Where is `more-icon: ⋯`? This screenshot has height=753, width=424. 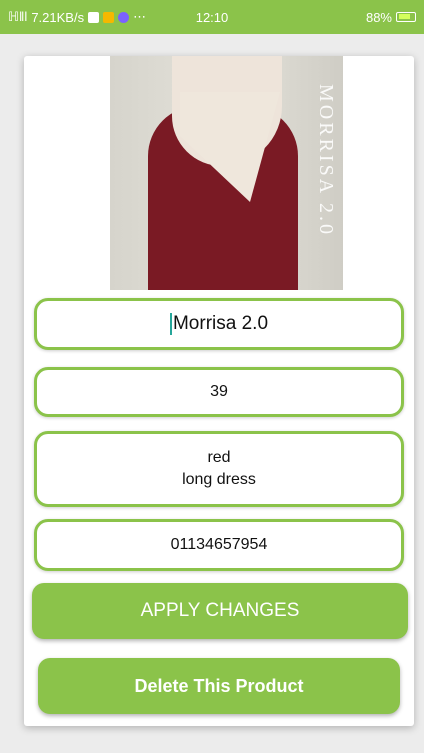
more-icon: ⋯ is located at coordinates (140, 16).